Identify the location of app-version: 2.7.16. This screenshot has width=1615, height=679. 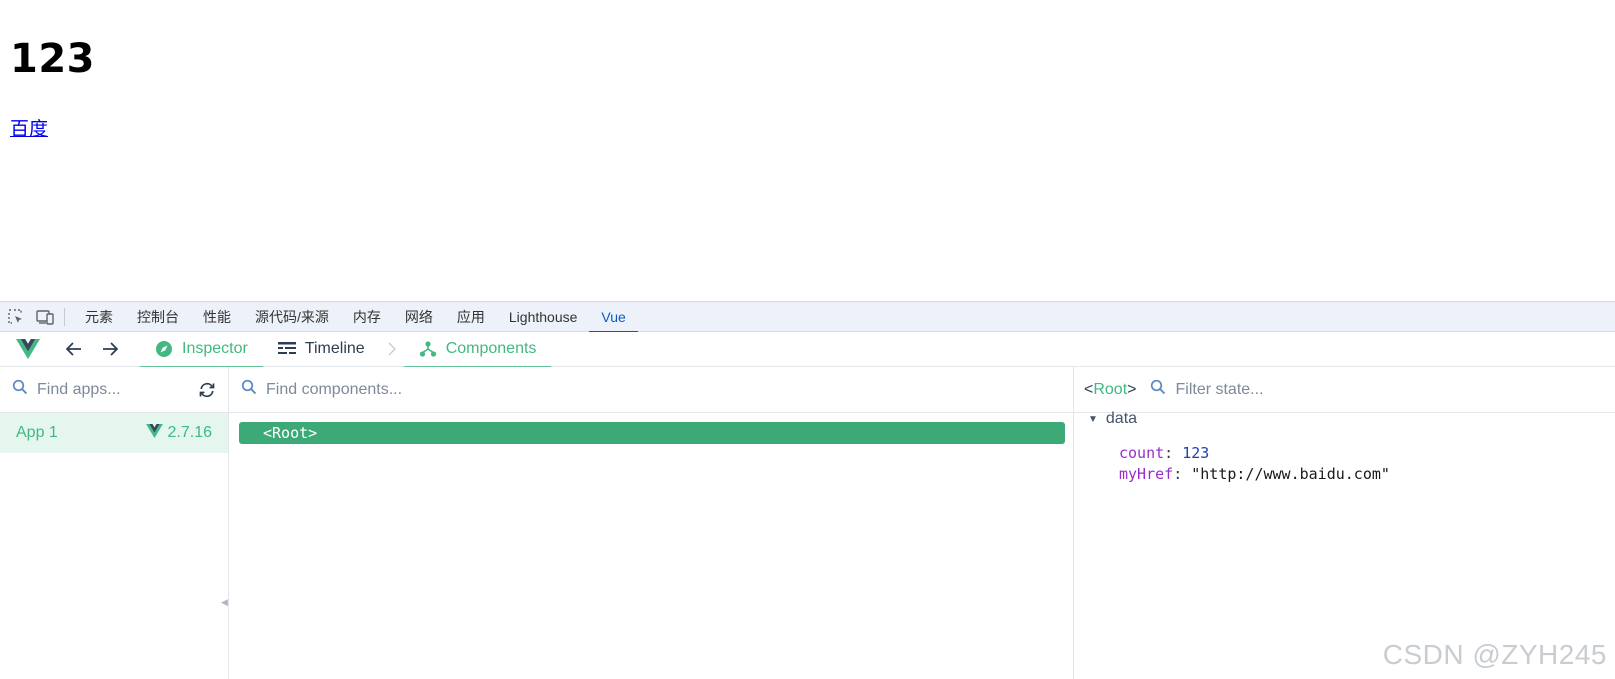
(178, 433).